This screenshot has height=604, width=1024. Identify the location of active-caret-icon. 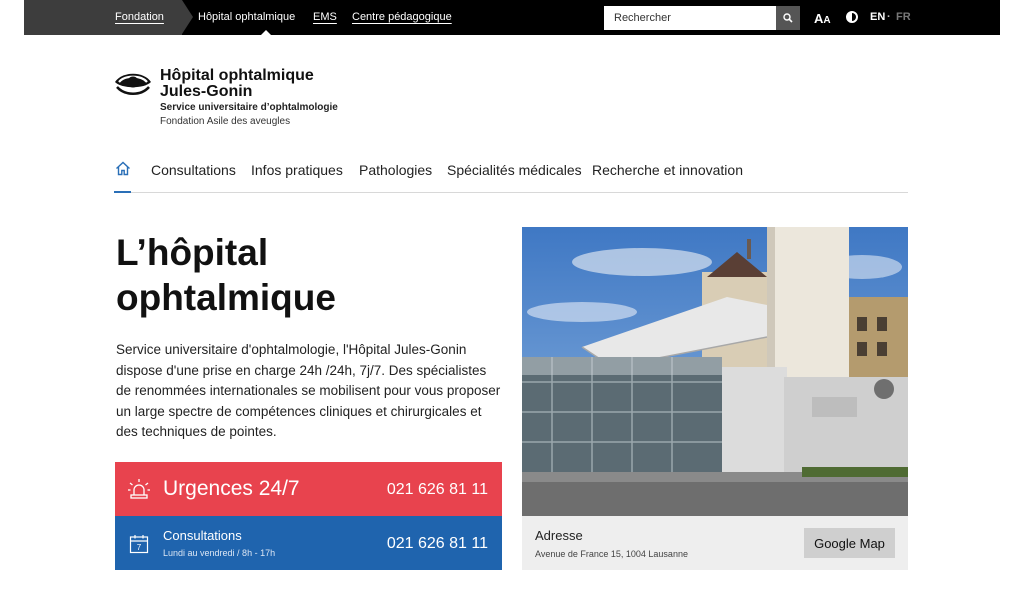
(266, 32).